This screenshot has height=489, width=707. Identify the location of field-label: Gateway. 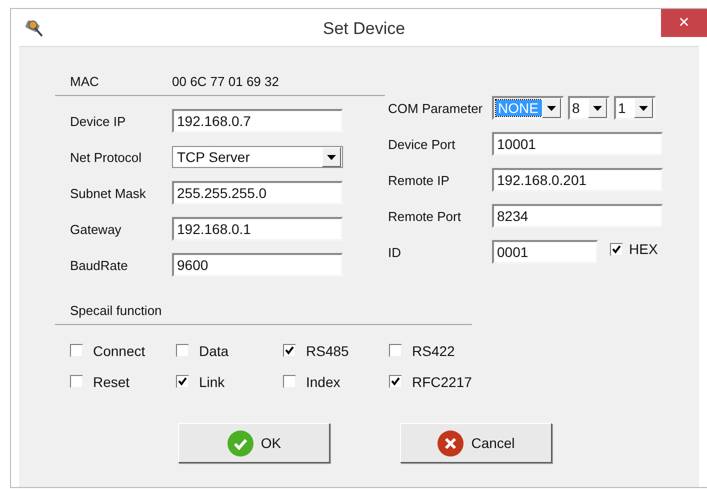
(96, 229).